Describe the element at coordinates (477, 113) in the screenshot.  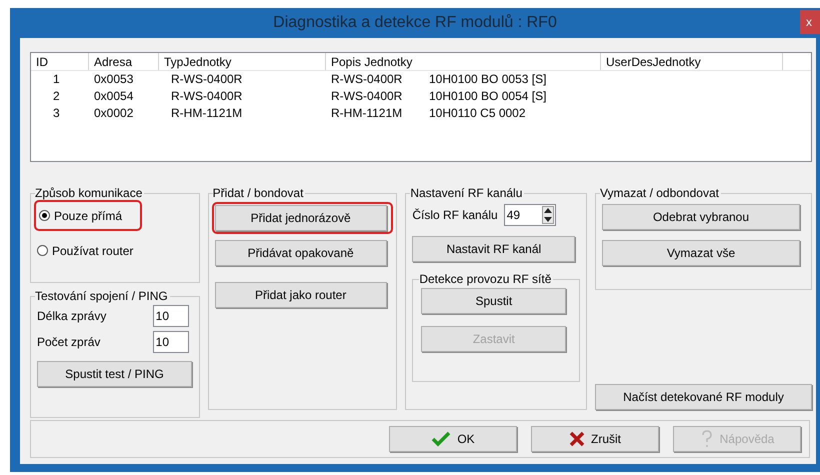
I see `table-cell: 10H0110 C5 0002` at that location.